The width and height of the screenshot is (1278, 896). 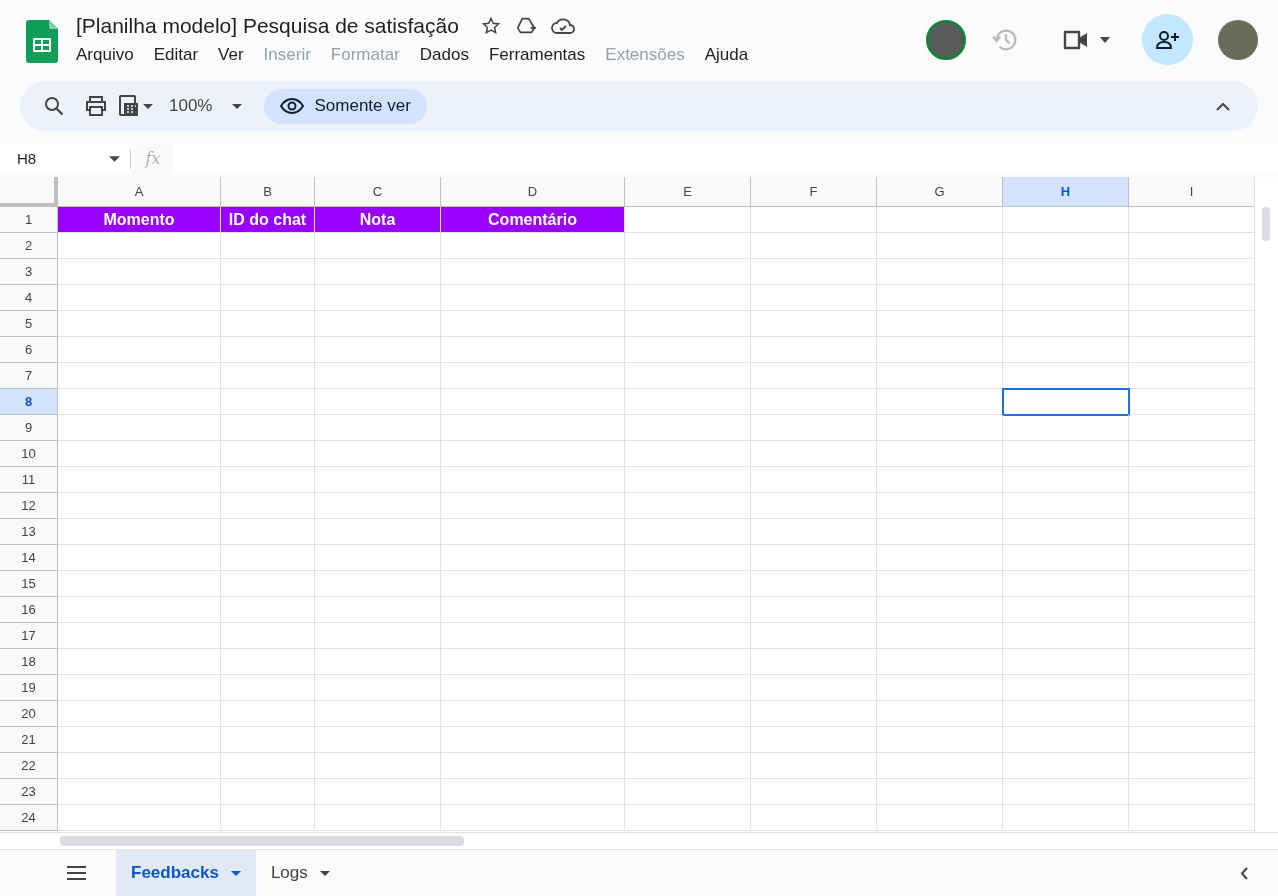 I want to click on selected-cell, so click(x=1066, y=402).